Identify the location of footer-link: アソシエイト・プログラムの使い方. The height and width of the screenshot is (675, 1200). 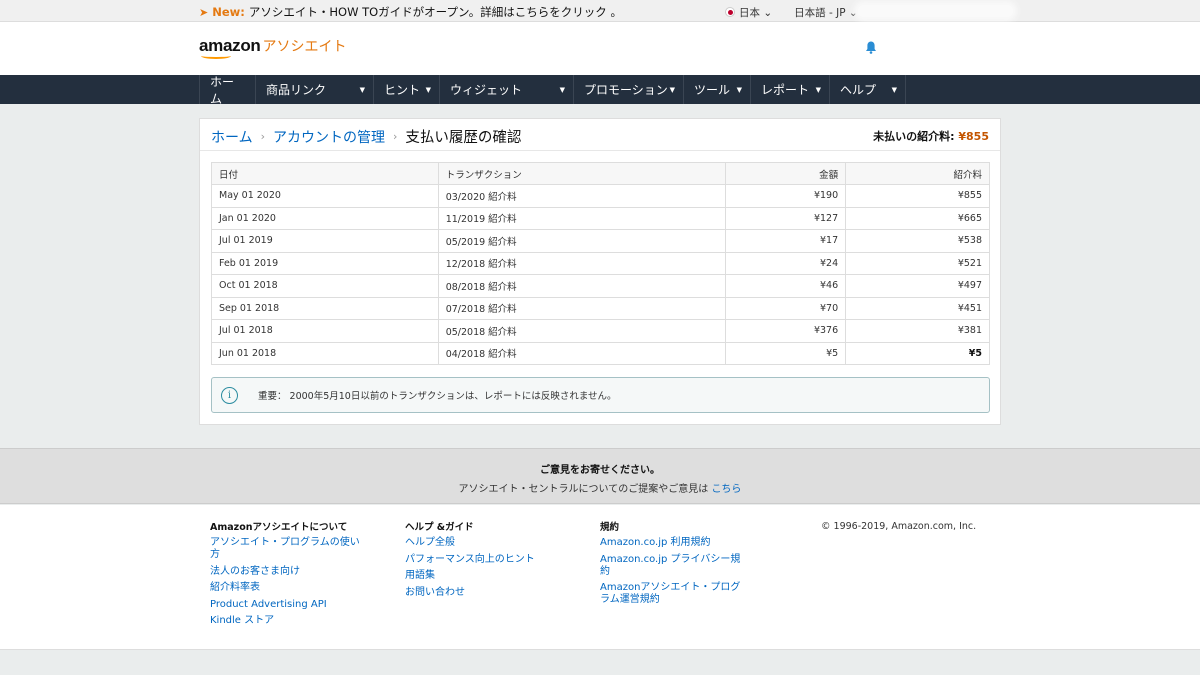
(285, 549).